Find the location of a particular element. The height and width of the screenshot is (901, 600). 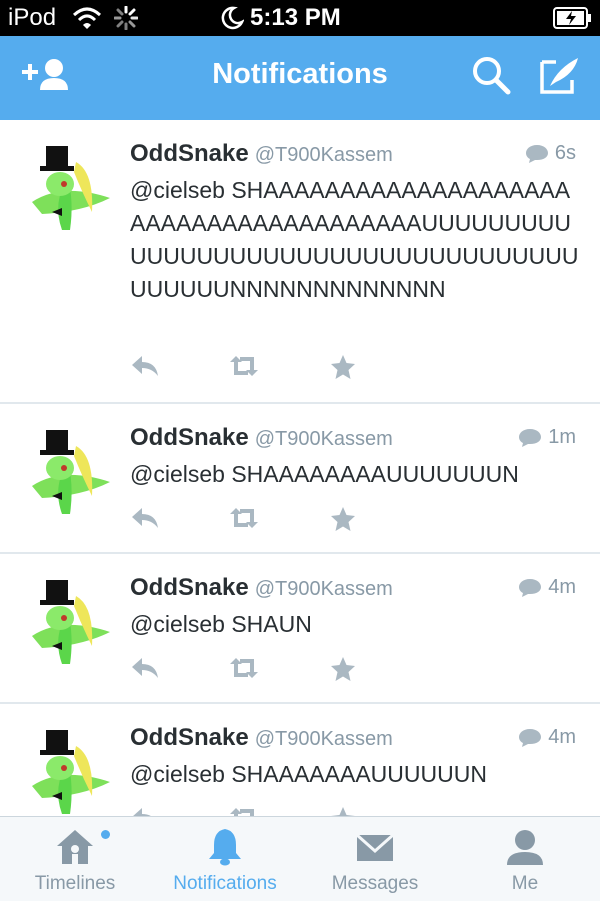

tab-label: Messages is located at coordinates (375, 883).